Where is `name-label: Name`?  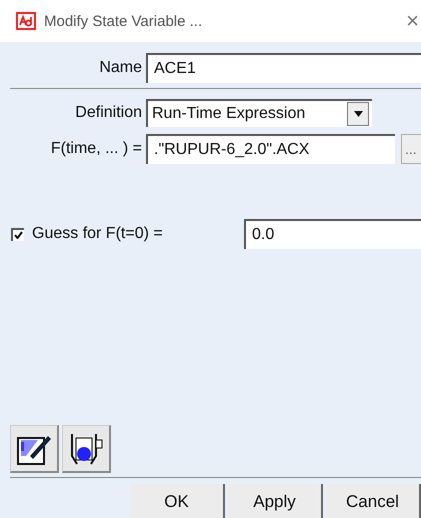 name-label: Name is located at coordinates (120, 68).